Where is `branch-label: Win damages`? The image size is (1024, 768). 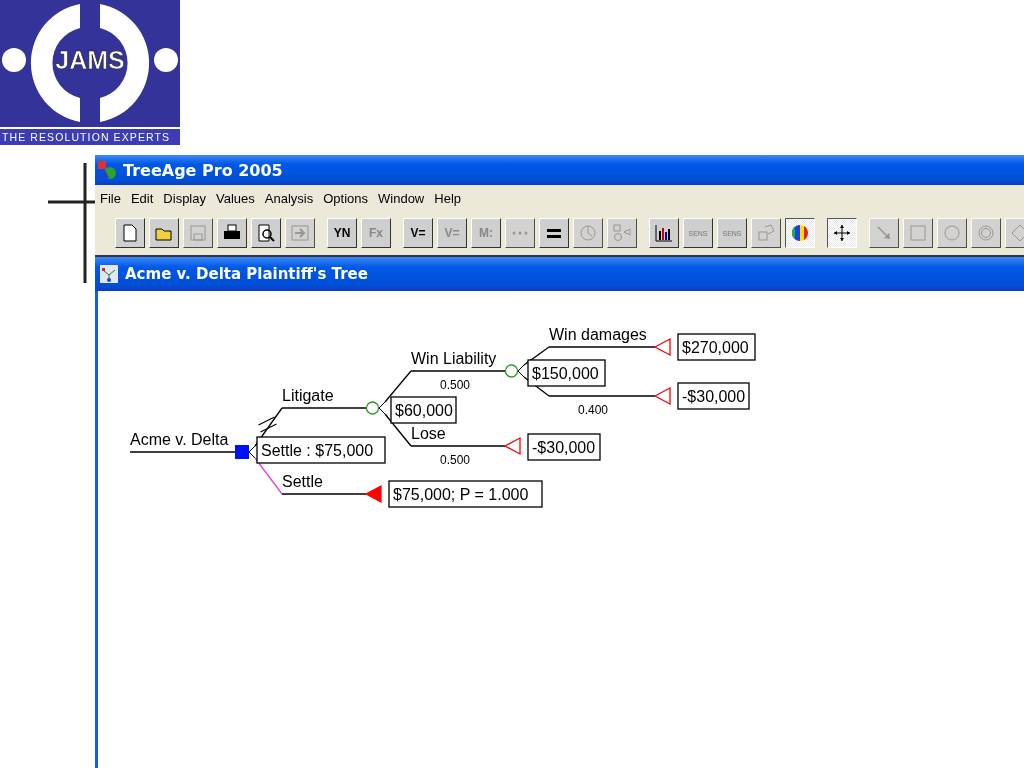 branch-label: Win damages is located at coordinates (598, 334).